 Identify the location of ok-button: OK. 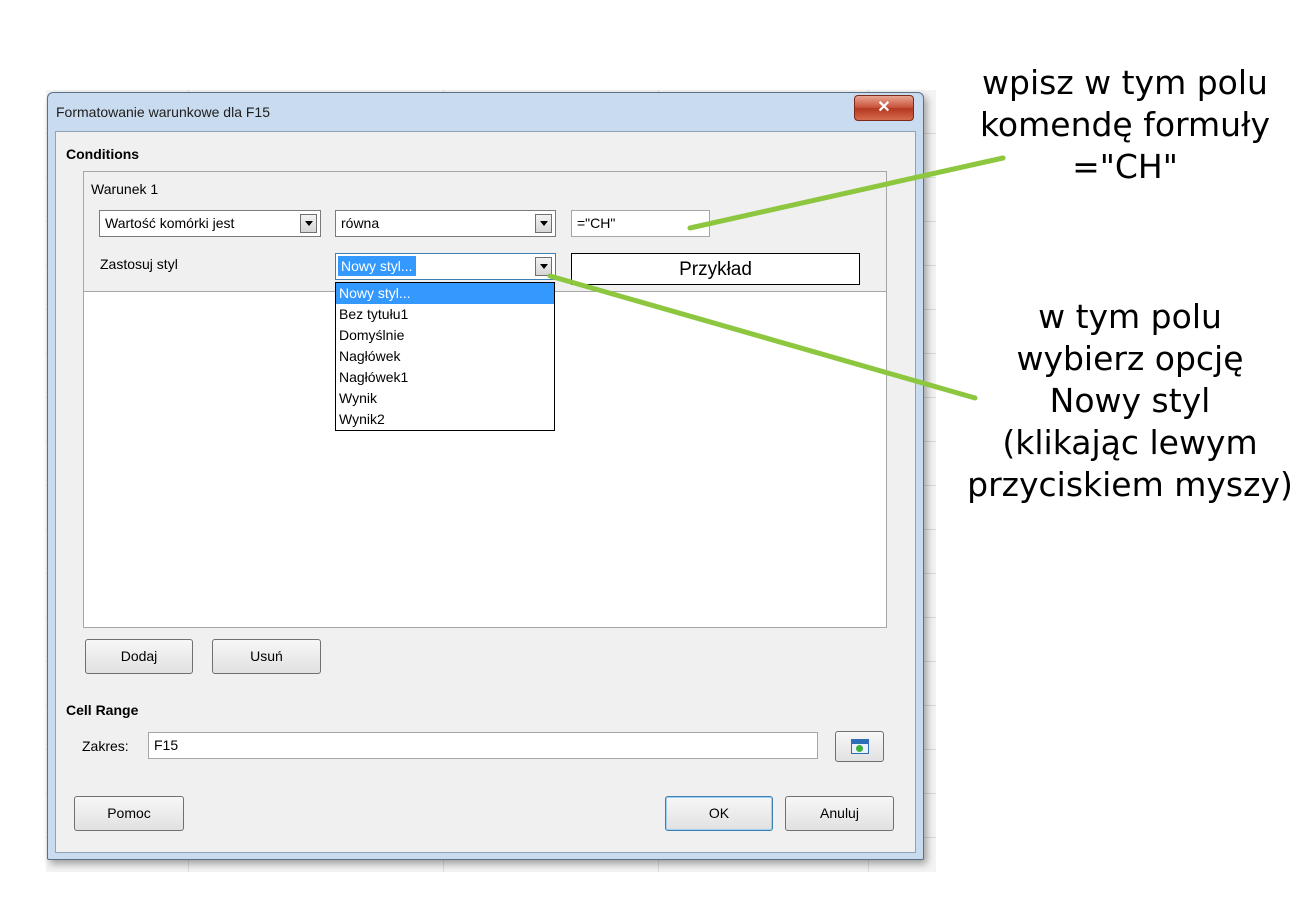
(719, 813).